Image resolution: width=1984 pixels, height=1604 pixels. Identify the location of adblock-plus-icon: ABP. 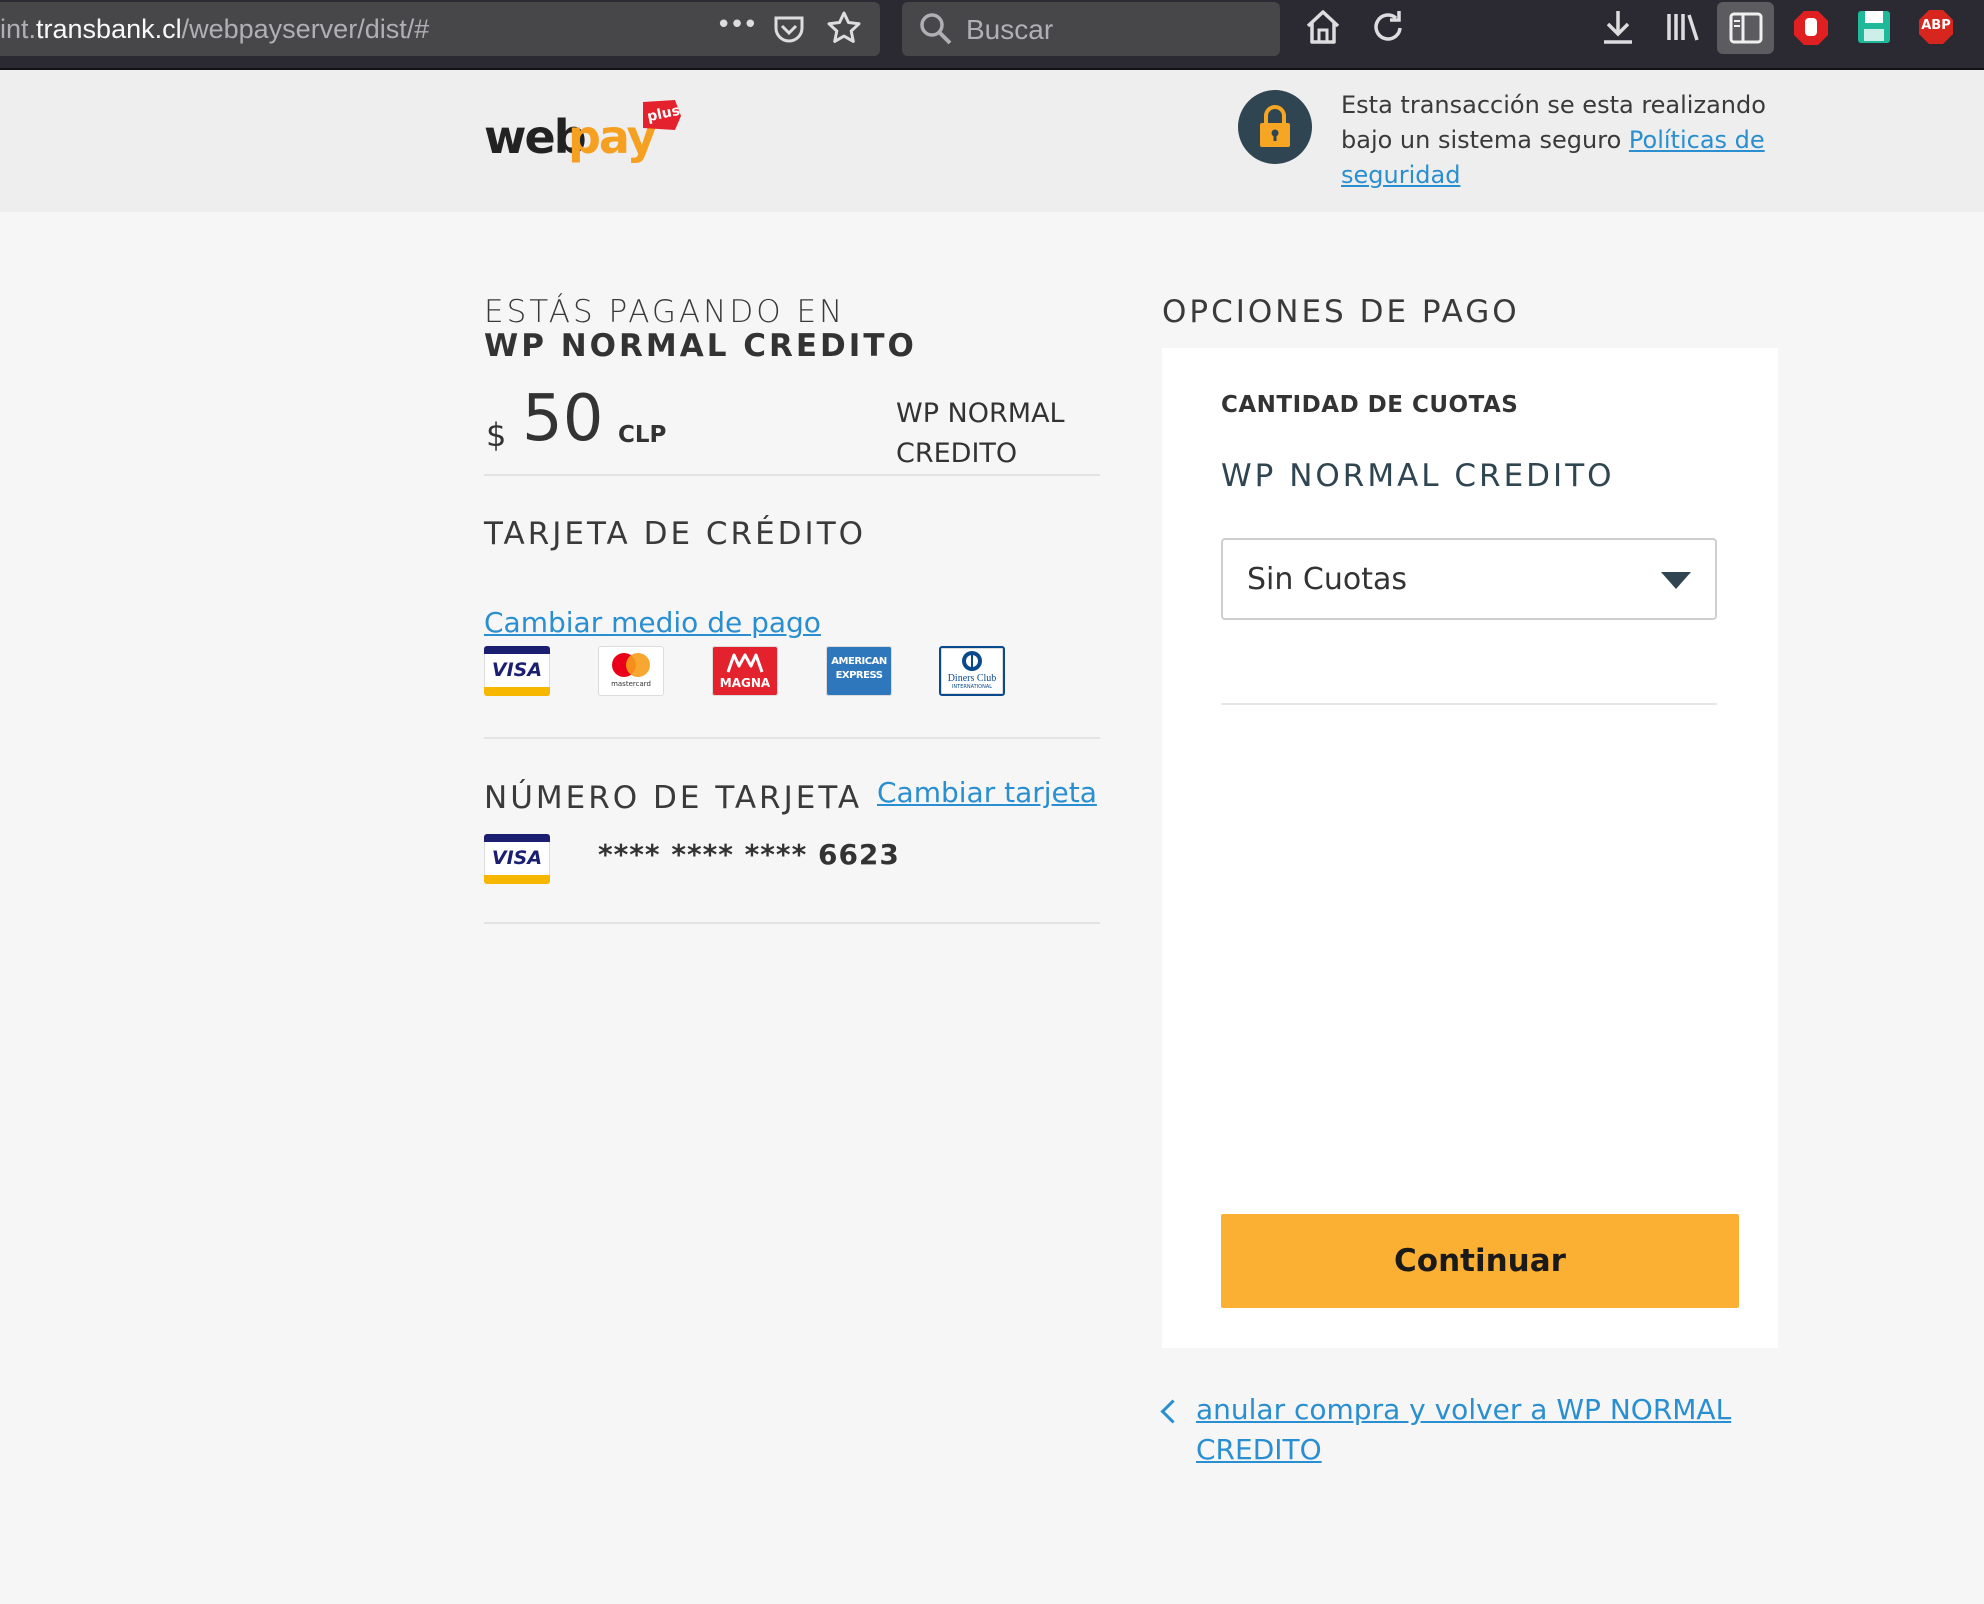
(1936, 27).